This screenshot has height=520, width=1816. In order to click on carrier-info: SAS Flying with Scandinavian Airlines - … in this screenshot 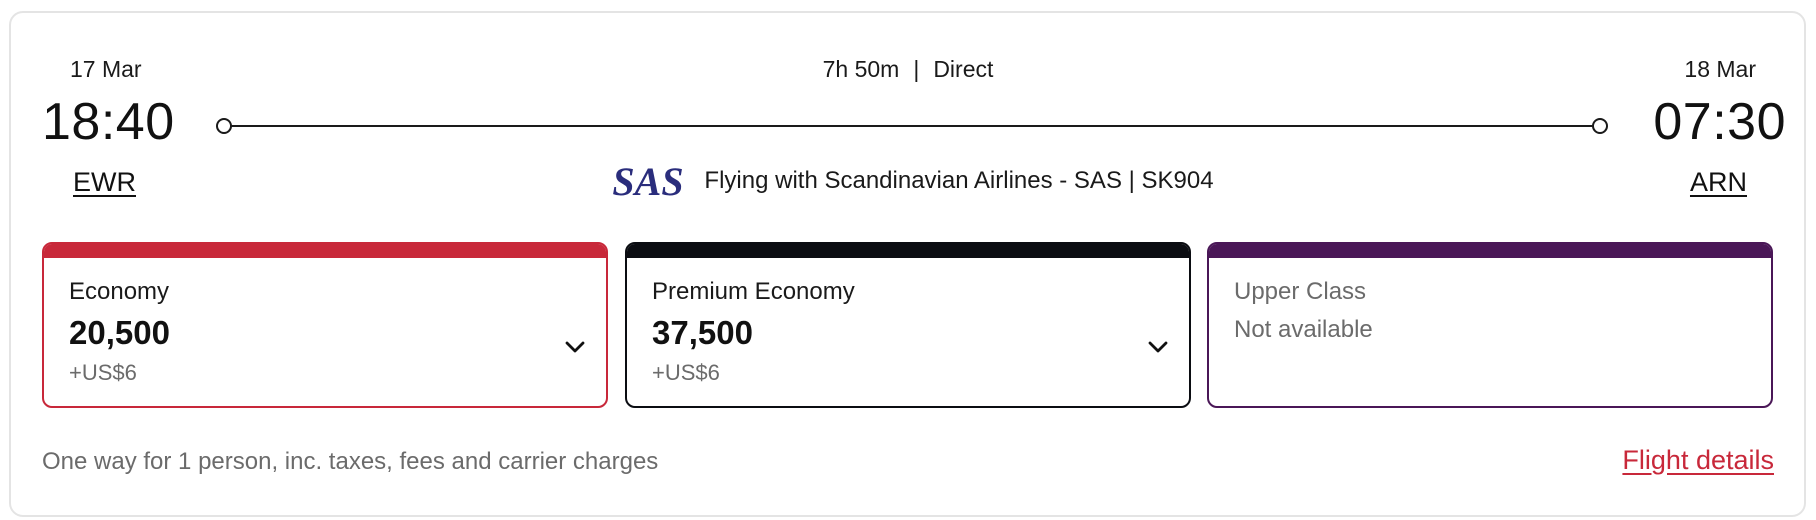, I will do `click(908, 181)`.